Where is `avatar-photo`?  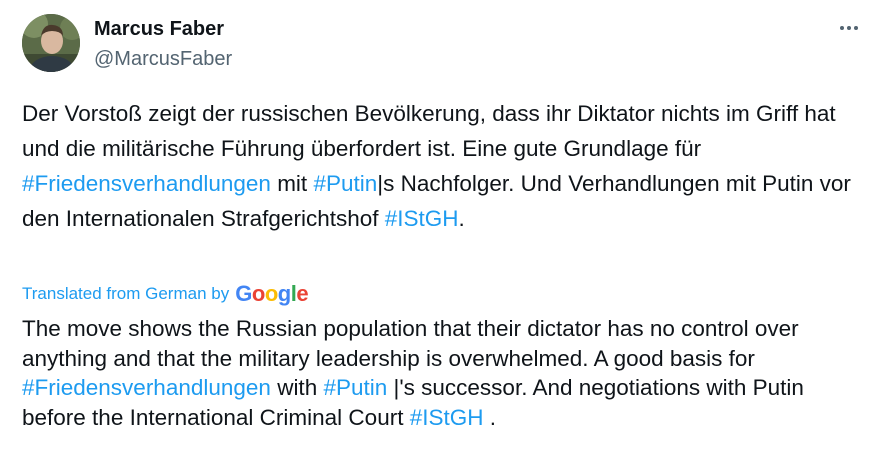
avatar-photo is located at coordinates (51, 43).